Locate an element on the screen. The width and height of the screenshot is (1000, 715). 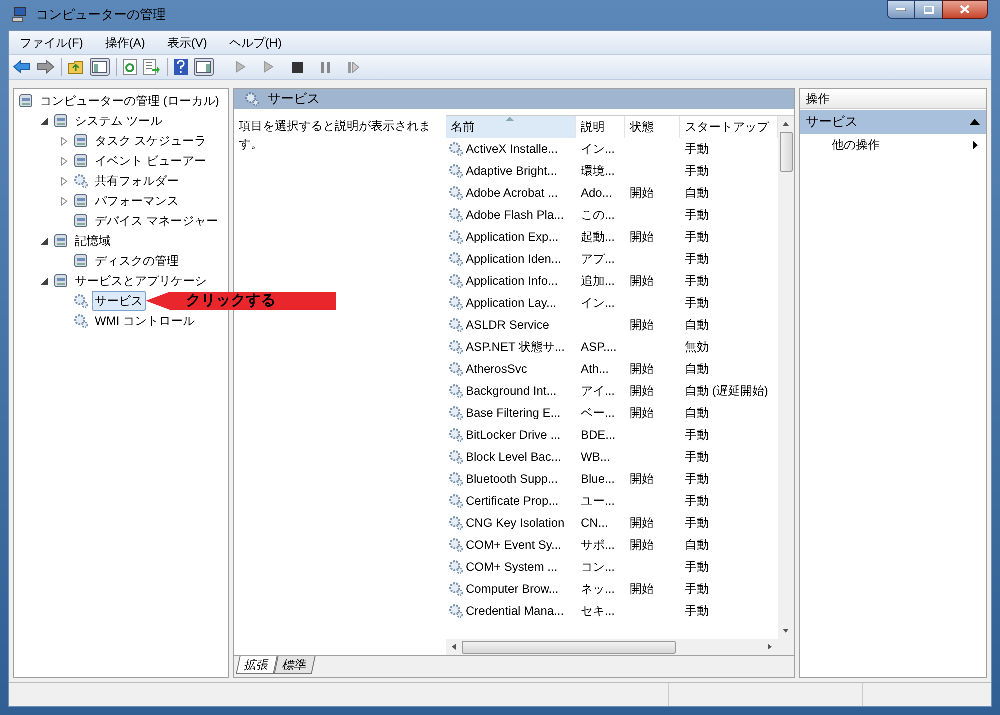
section-title: サービス is located at coordinates (832, 122).